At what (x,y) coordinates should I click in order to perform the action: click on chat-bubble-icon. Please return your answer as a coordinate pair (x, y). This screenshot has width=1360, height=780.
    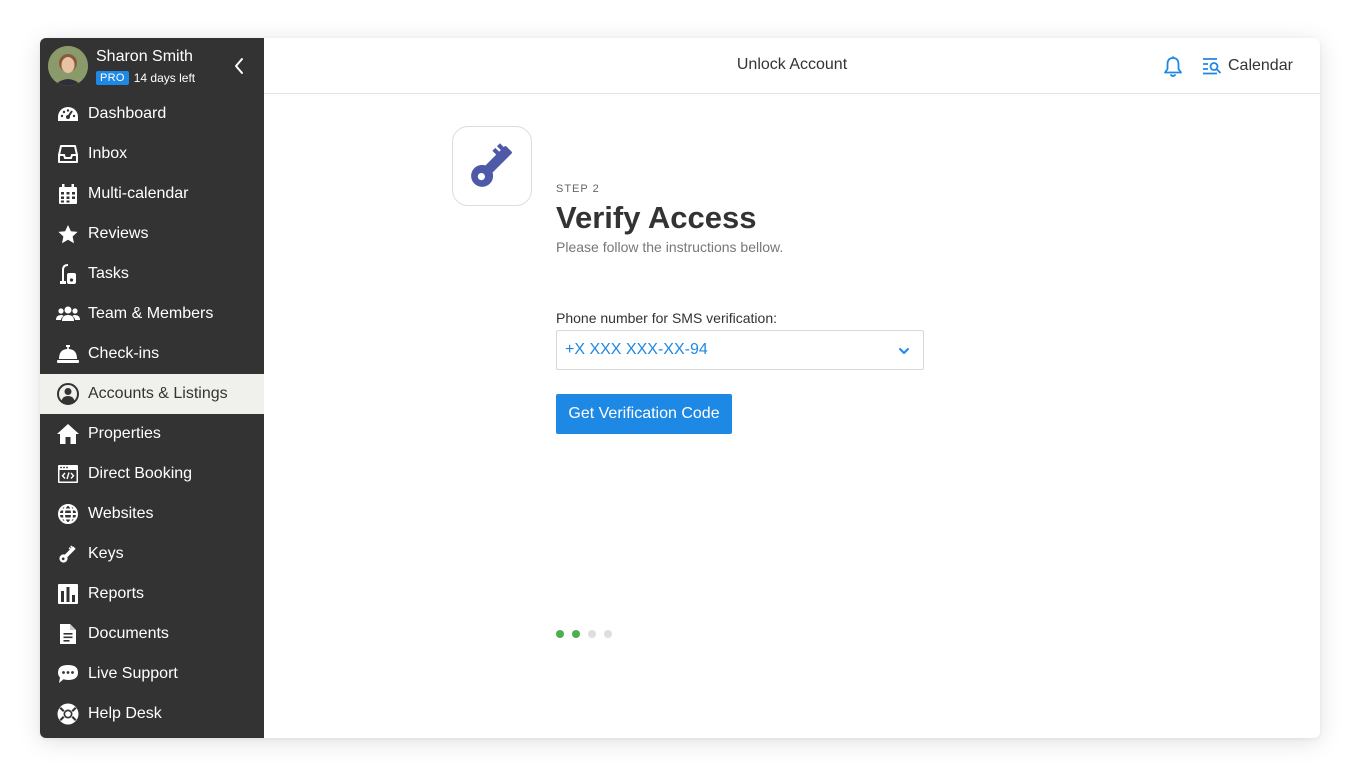
    Looking at the image, I should click on (68, 674).